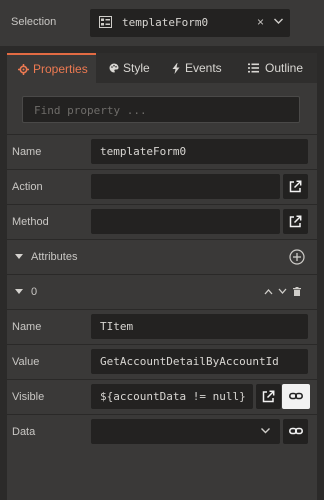 Image resolution: width=324 pixels, height=500 pixels. Describe the element at coordinates (297, 257) in the screenshot. I see `add-circle-icon` at that location.